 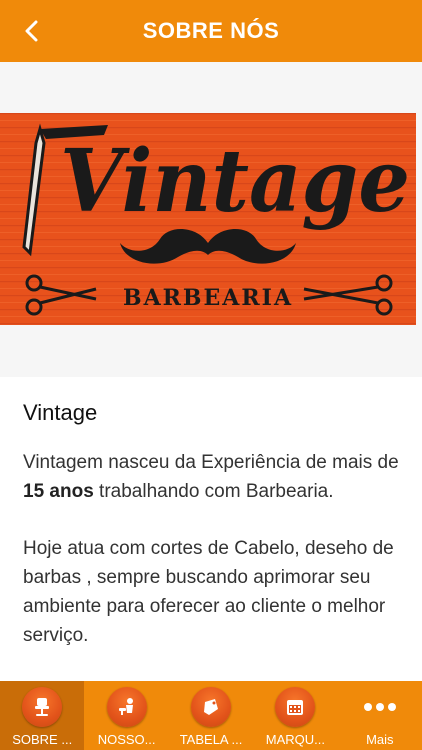 What do you see at coordinates (235, 181) in the screenshot?
I see `svg-text: Vintage` at bounding box center [235, 181].